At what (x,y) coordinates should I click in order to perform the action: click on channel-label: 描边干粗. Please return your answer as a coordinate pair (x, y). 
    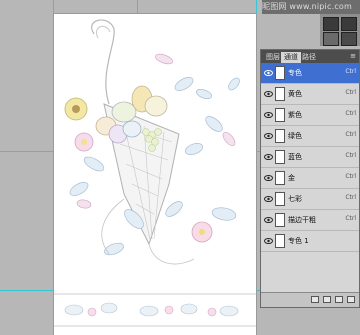
    Looking at the image, I should click on (302, 220).